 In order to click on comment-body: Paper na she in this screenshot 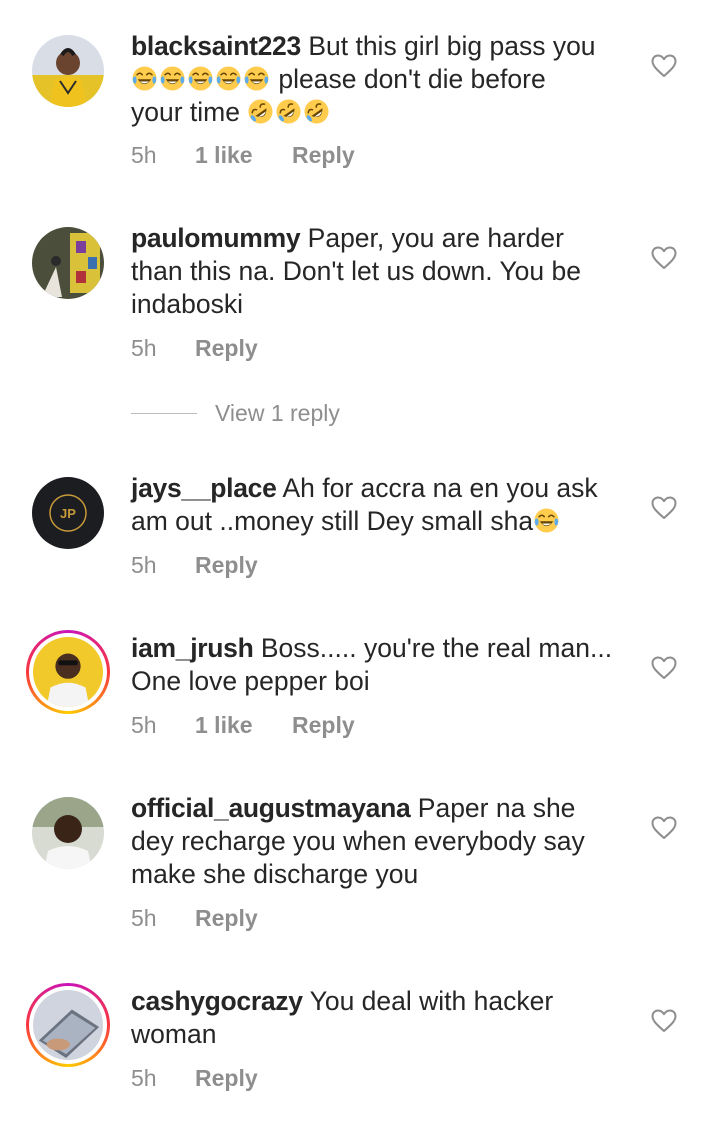, I will do `click(496, 808)`.